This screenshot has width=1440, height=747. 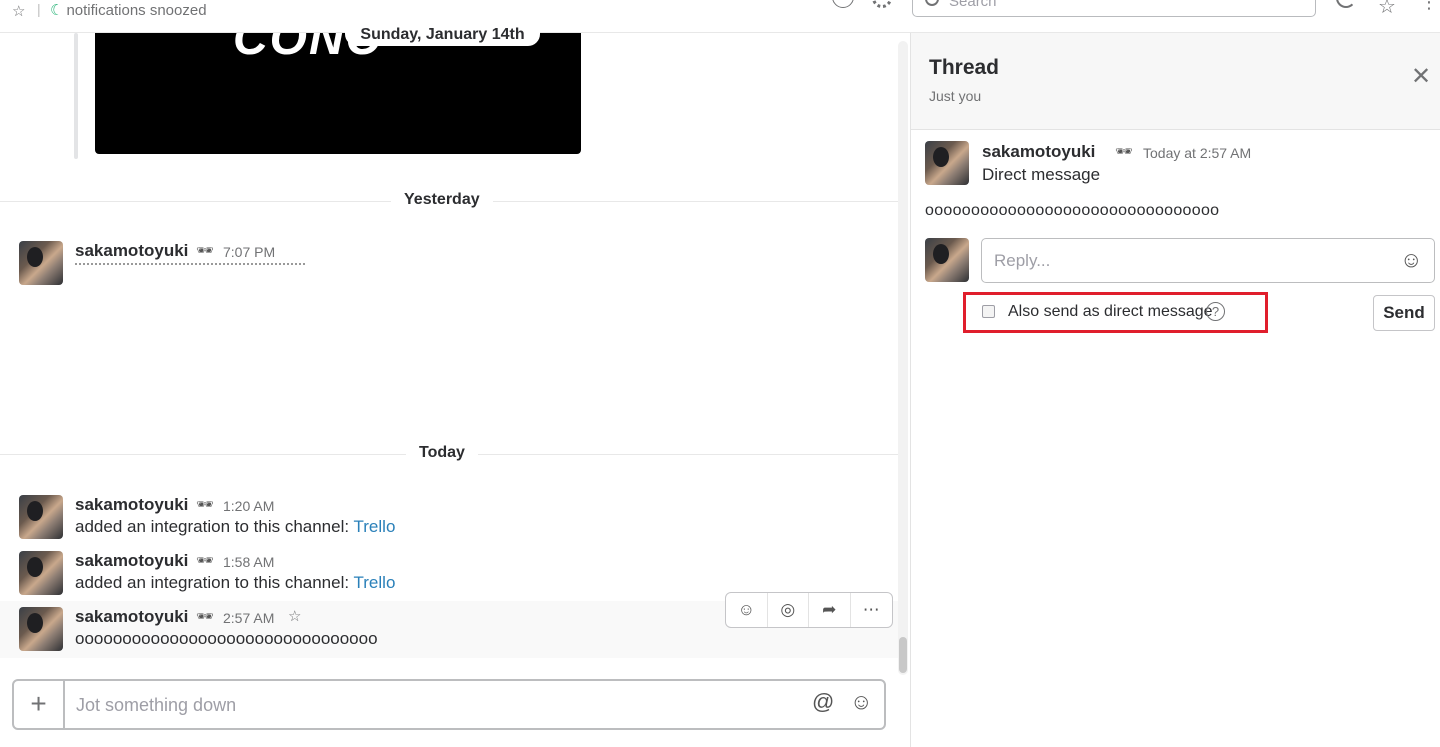 What do you see at coordinates (249, 252) in the screenshot?
I see `message-time: 7:07 PM` at bounding box center [249, 252].